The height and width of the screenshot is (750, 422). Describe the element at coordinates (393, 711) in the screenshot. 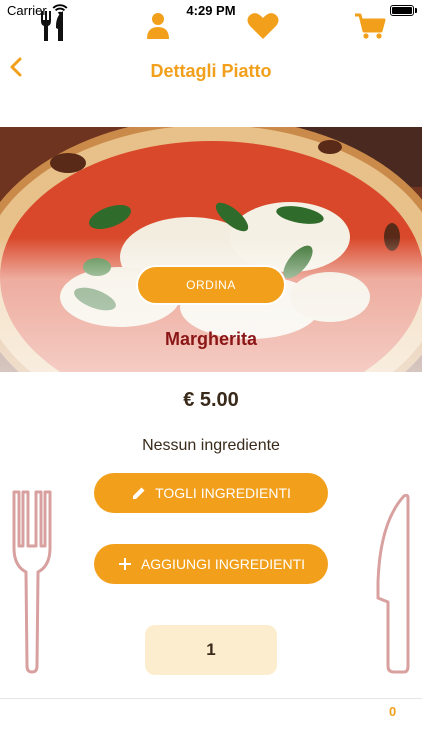

I see `cart-count-badge: 0` at that location.